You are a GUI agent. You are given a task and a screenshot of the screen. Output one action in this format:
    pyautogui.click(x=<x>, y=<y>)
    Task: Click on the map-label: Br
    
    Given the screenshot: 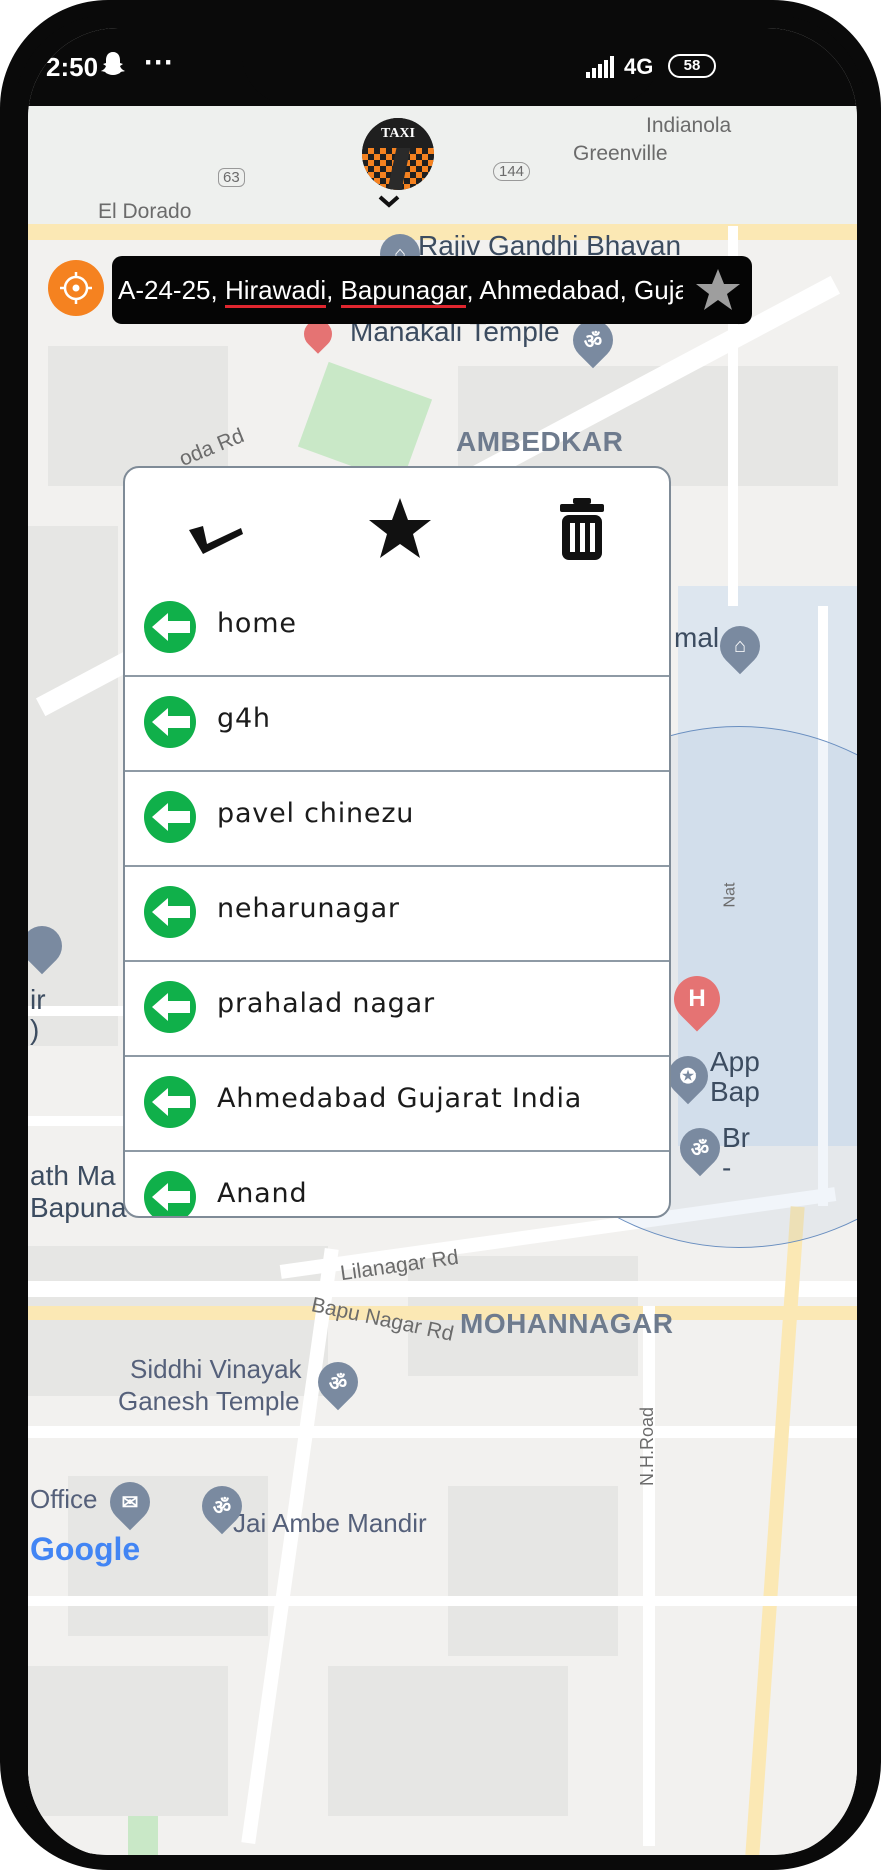 What is the action you would take?
    pyautogui.click(x=736, y=1137)
    